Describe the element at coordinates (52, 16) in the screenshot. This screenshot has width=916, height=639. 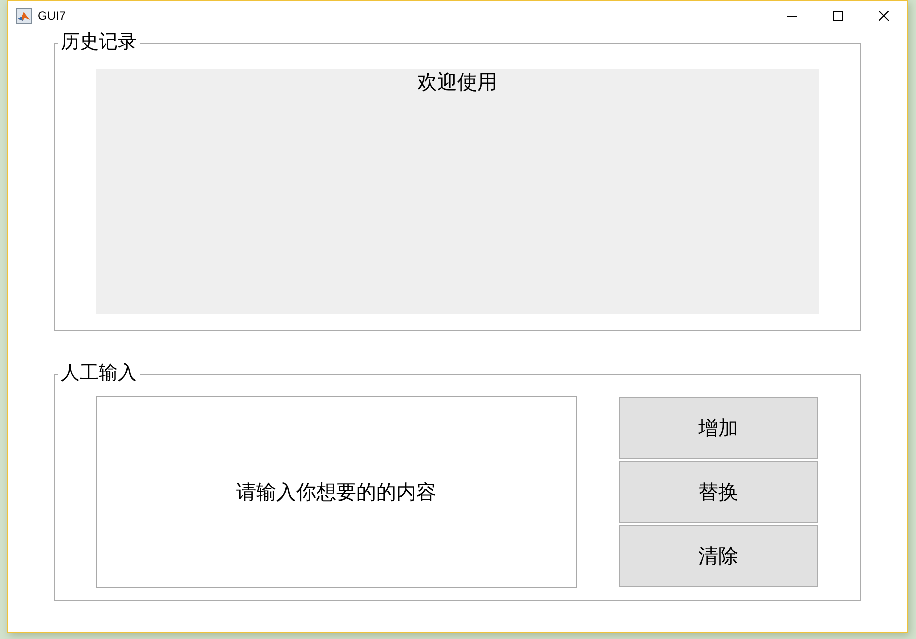
I see `window-title: GUI7` at that location.